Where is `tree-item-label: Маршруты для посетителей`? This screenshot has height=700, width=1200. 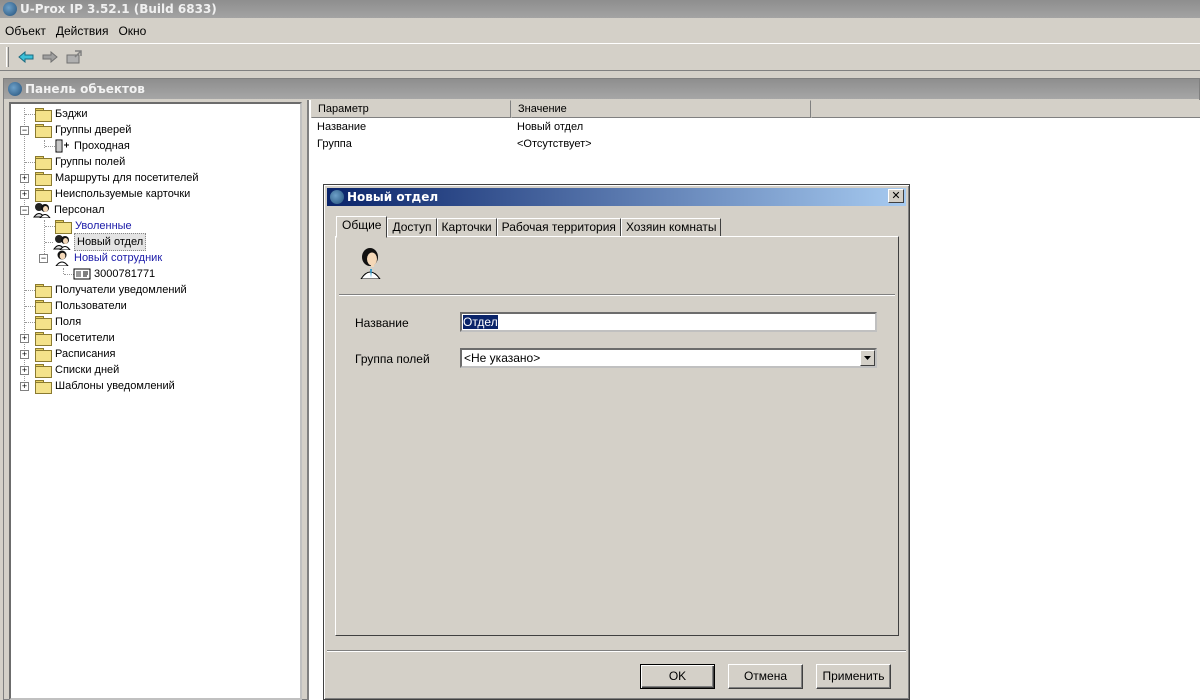 tree-item-label: Маршруты для посетителей is located at coordinates (127, 178).